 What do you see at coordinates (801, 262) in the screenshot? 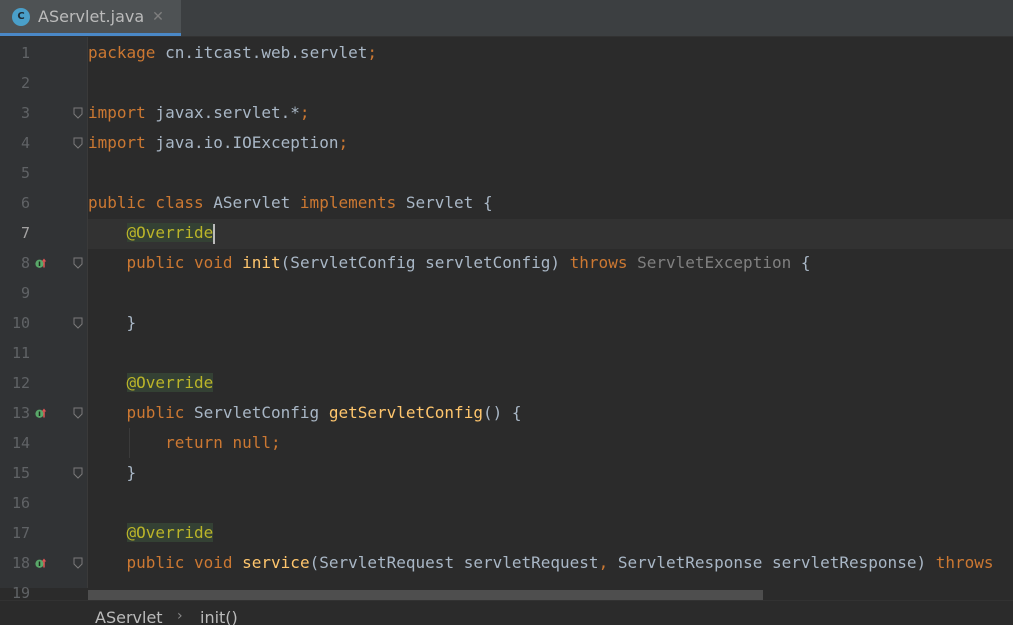
I see `code-token: {` at bounding box center [801, 262].